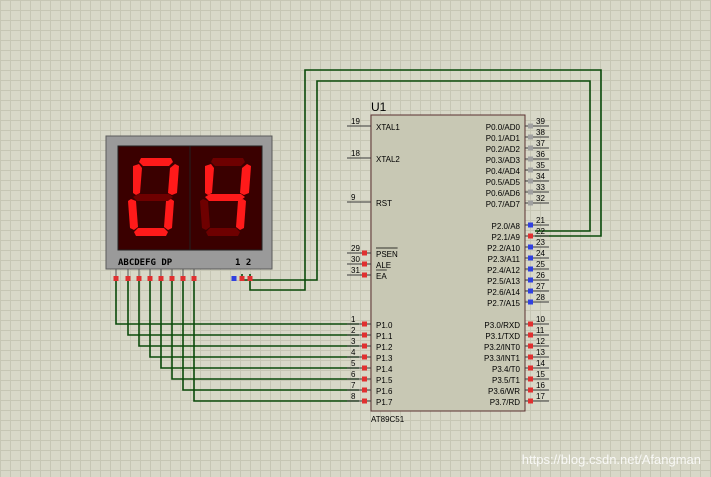  What do you see at coordinates (156, 162) in the screenshot?
I see `segment-a` at bounding box center [156, 162].